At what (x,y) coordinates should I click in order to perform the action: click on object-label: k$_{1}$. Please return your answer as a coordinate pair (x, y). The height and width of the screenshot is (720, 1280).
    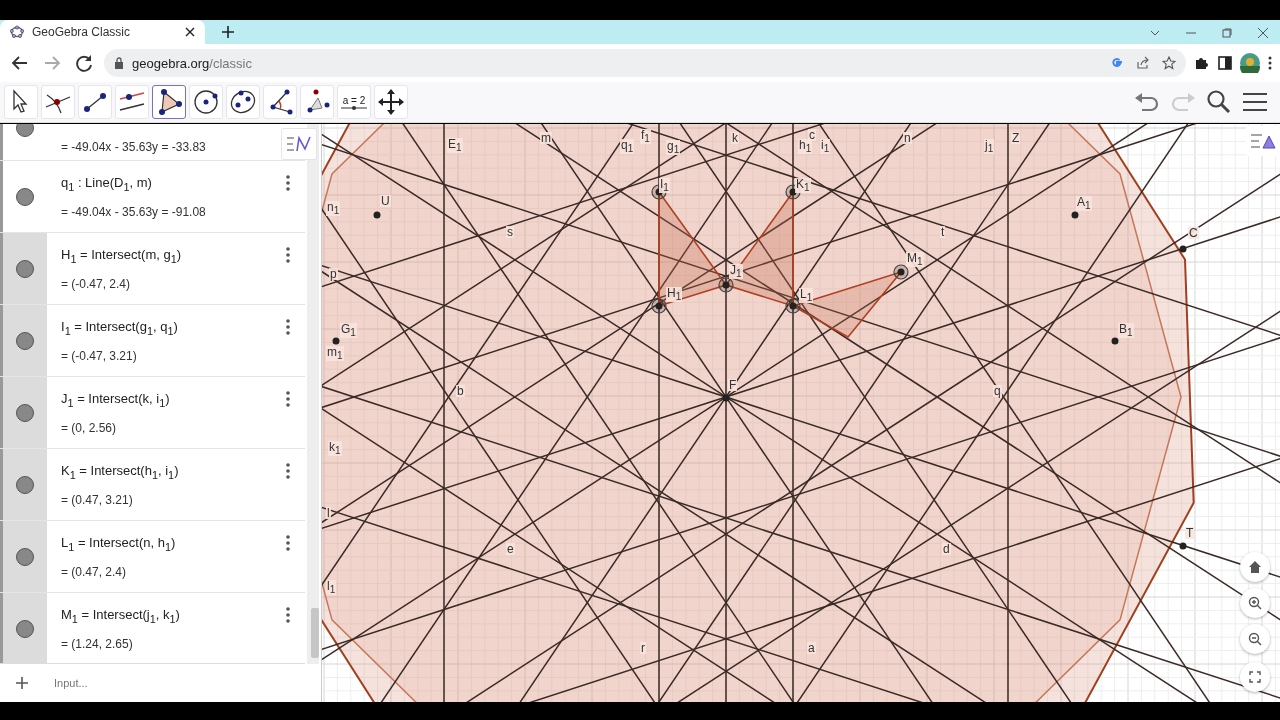
    Looking at the image, I should click on (335, 449).